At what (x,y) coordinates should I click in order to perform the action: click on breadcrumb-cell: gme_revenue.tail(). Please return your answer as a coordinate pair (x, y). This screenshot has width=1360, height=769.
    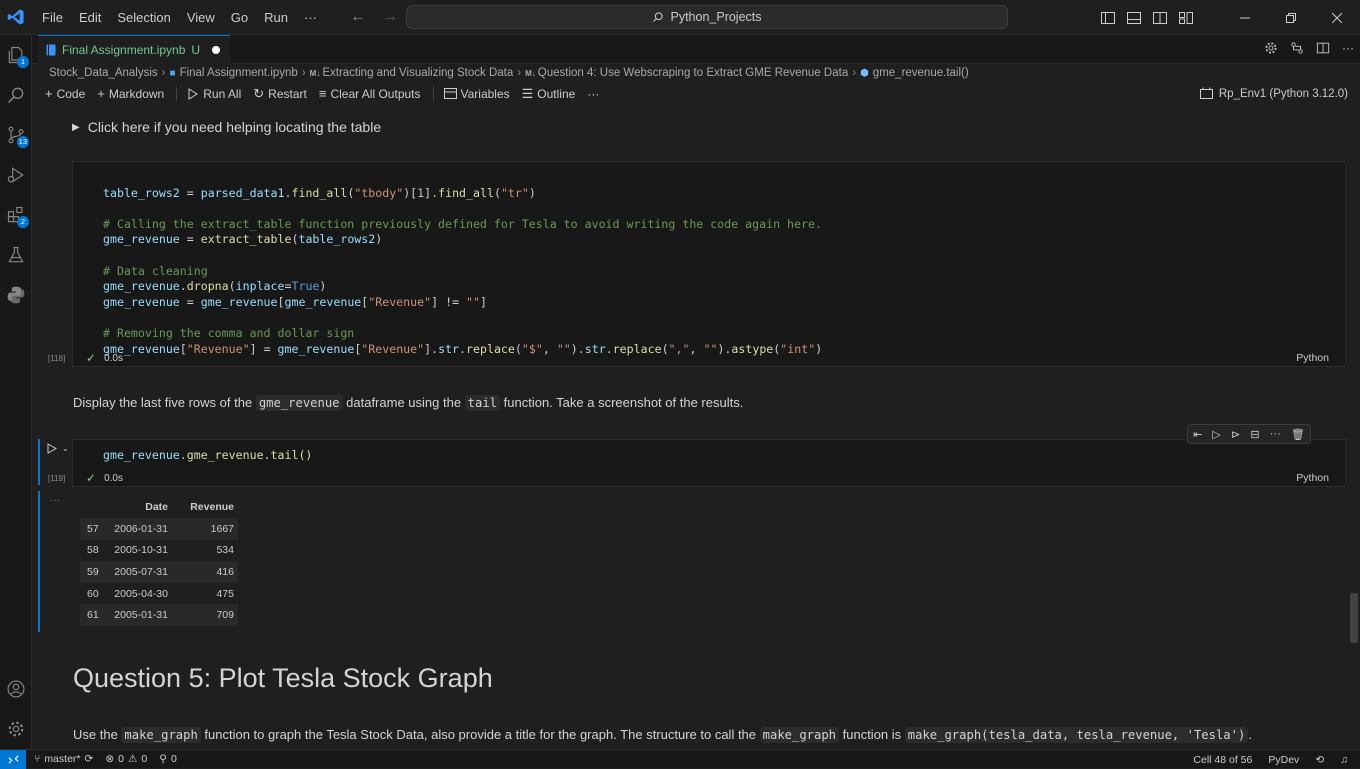
    Looking at the image, I should click on (921, 73).